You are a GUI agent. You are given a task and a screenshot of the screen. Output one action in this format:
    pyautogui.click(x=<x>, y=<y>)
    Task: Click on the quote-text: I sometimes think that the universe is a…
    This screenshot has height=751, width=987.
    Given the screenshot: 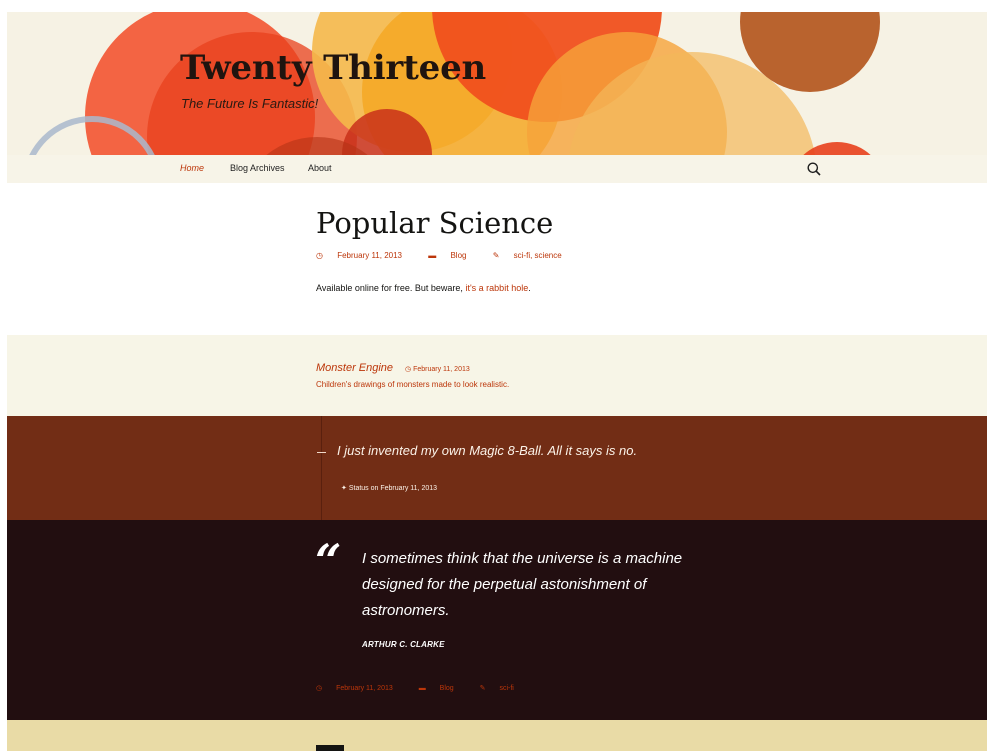 What is the action you would take?
    pyautogui.click(x=522, y=584)
    